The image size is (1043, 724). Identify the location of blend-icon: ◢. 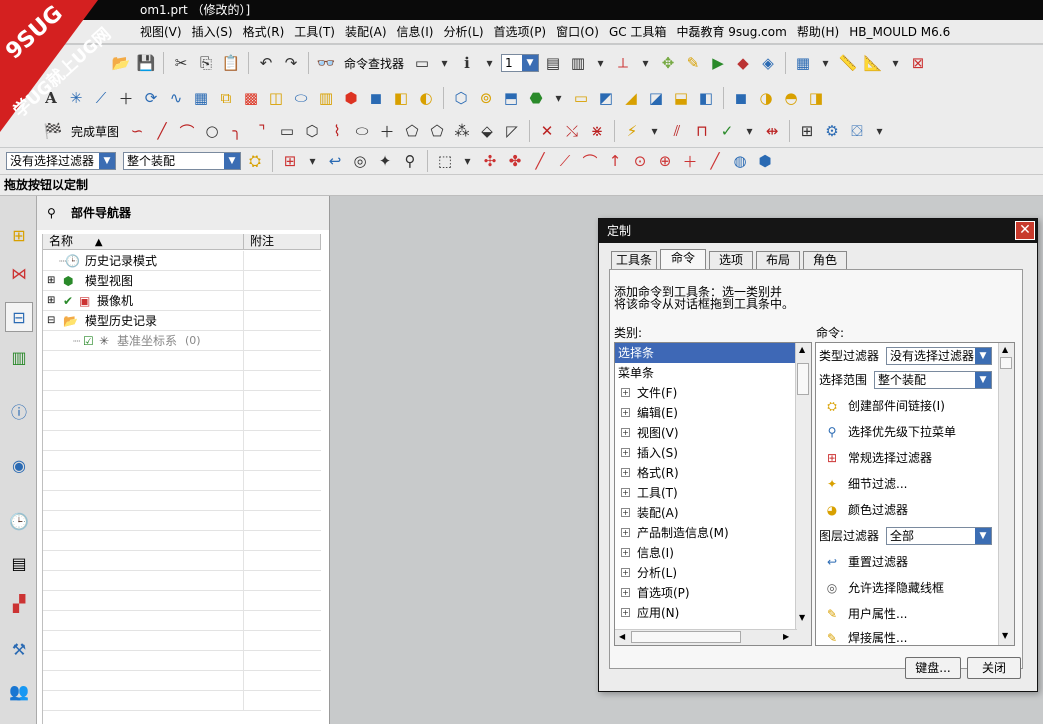
(631, 98).